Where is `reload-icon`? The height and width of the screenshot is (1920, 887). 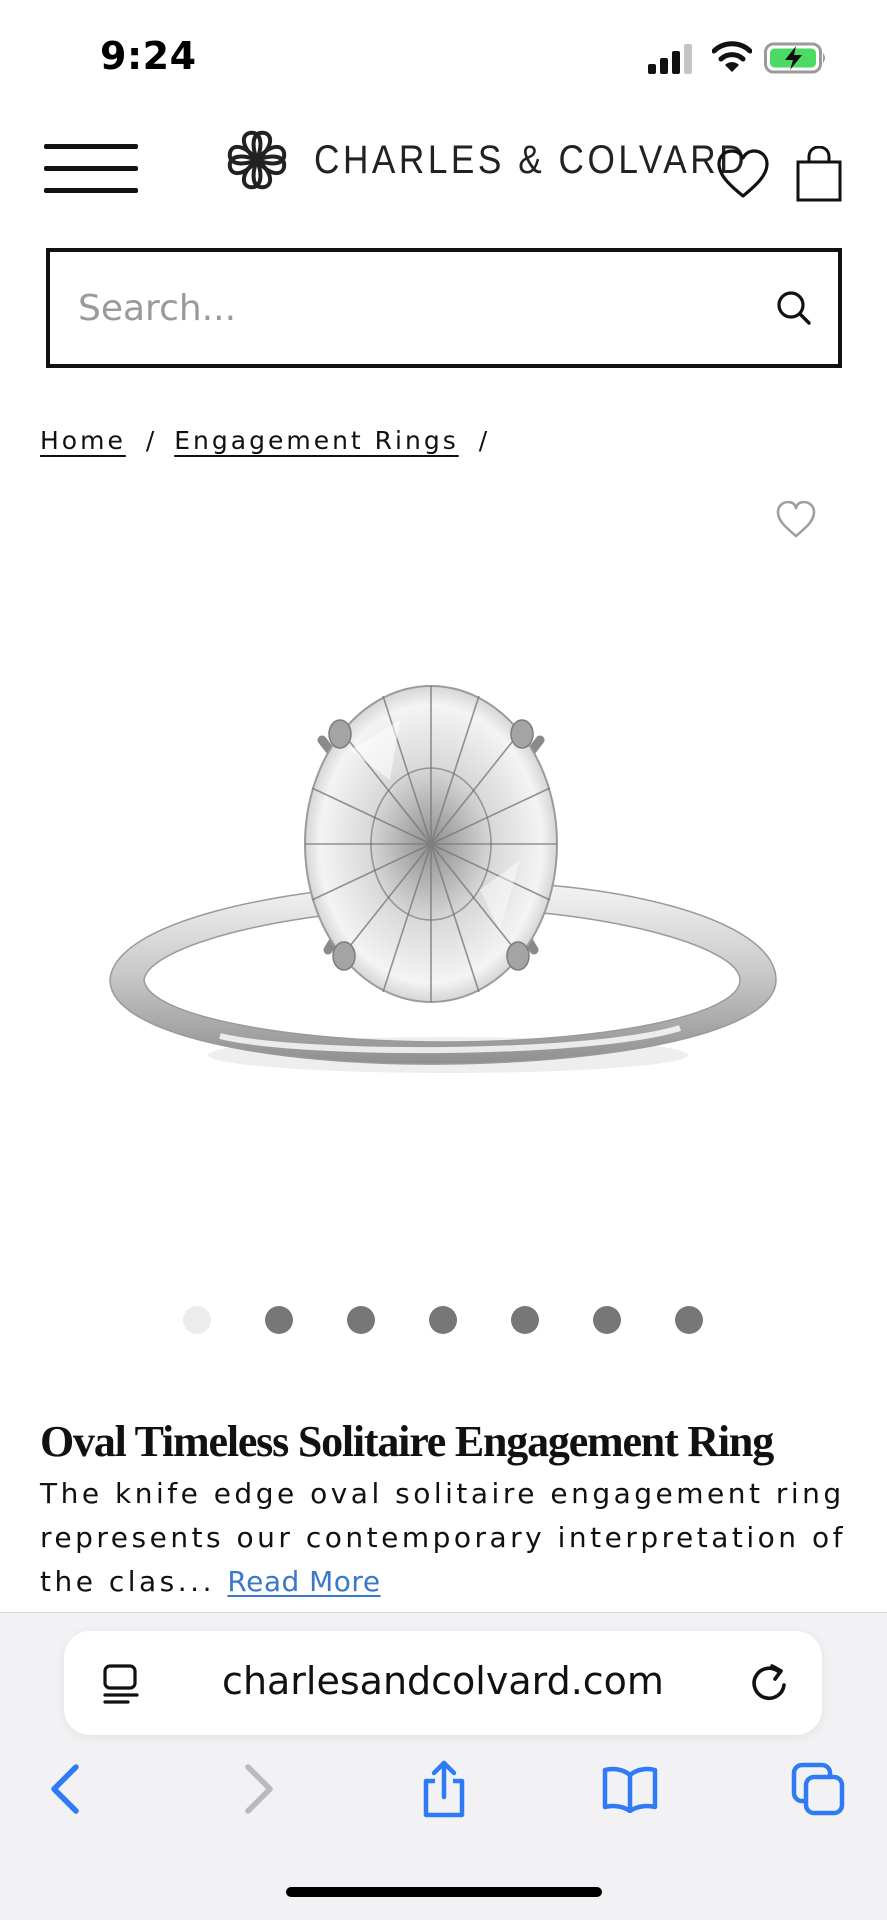 reload-icon is located at coordinates (770, 1683).